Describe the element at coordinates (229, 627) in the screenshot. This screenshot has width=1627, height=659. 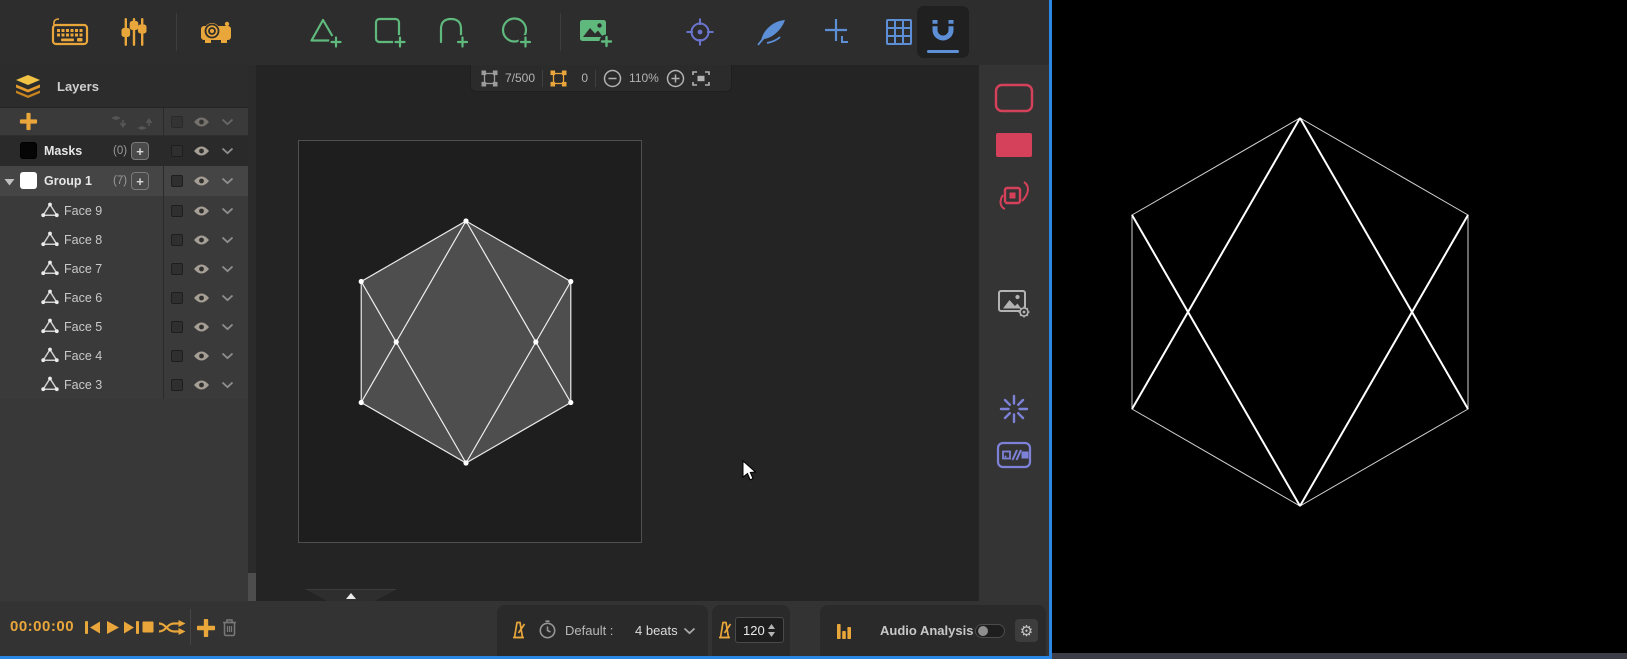
I see `delete-sequence-button` at that location.